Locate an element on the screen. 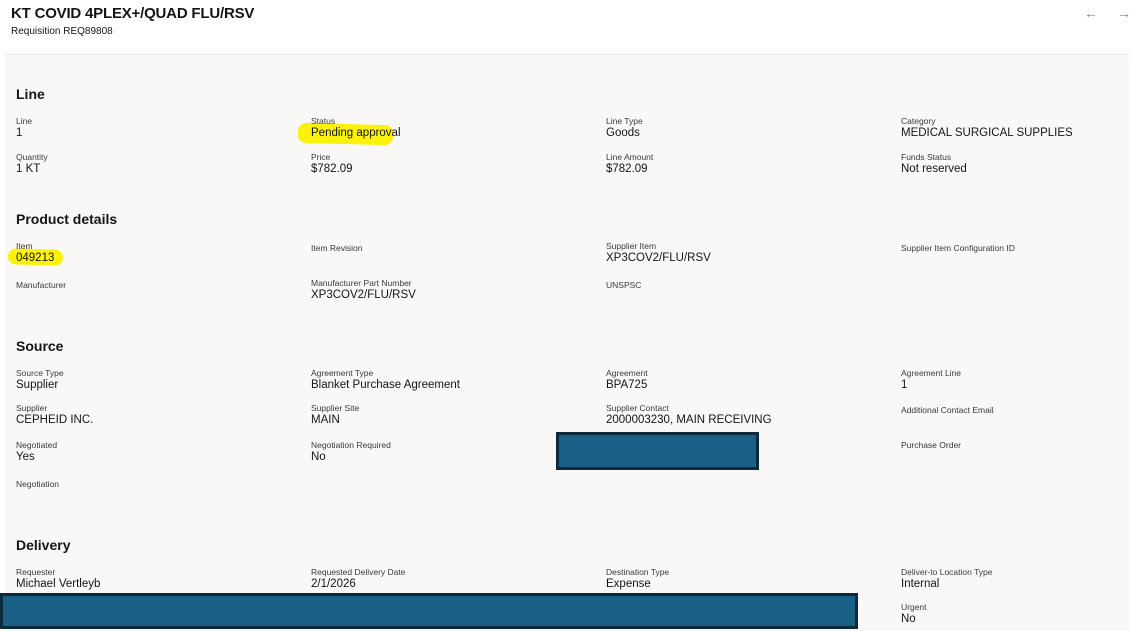 The width and height of the screenshot is (1134, 631). field-label: Supplier Item Configuration ID is located at coordinates (958, 248).